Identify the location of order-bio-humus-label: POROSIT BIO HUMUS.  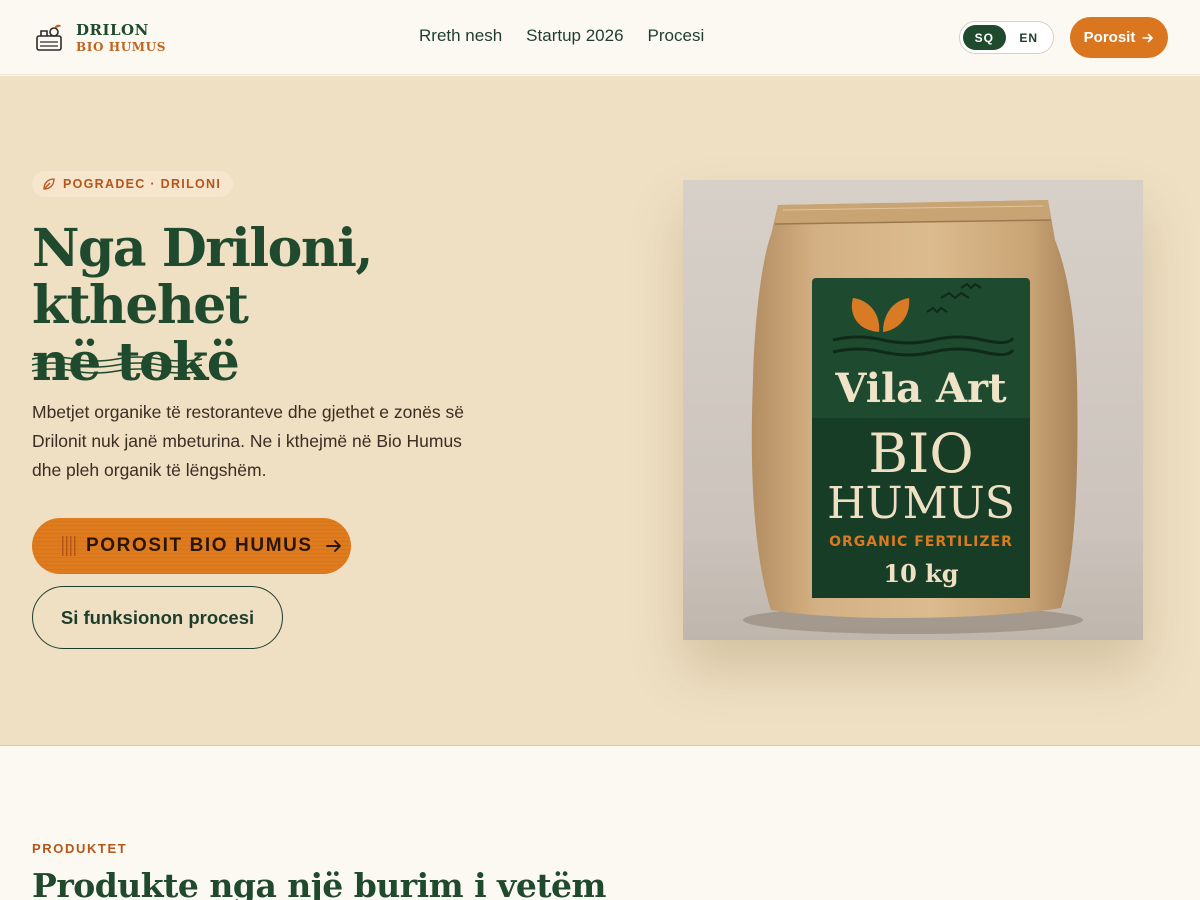
(199, 545).